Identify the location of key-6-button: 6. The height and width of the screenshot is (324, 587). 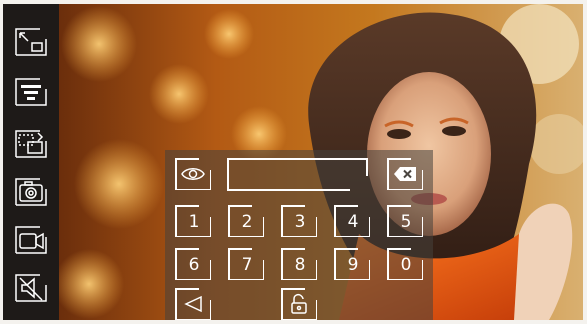
(193, 264).